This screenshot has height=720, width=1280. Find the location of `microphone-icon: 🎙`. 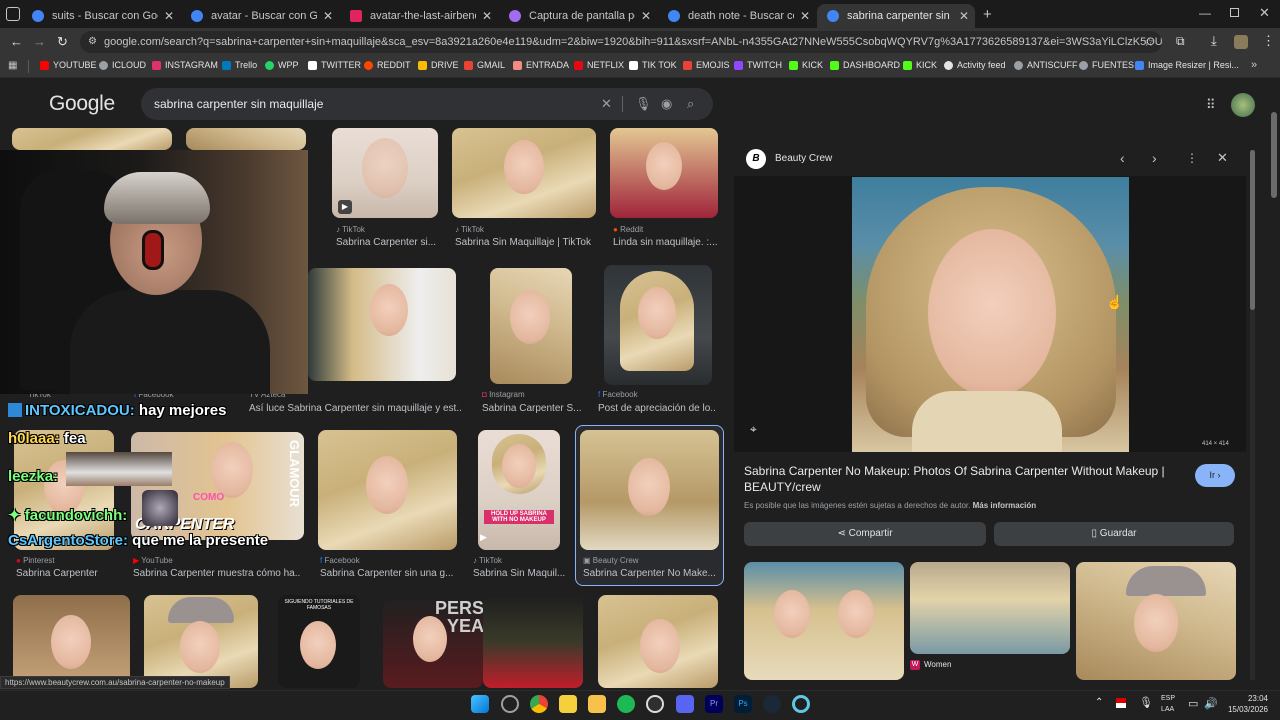

microphone-icon: 🎙 is located at coordinates (1146, 702).